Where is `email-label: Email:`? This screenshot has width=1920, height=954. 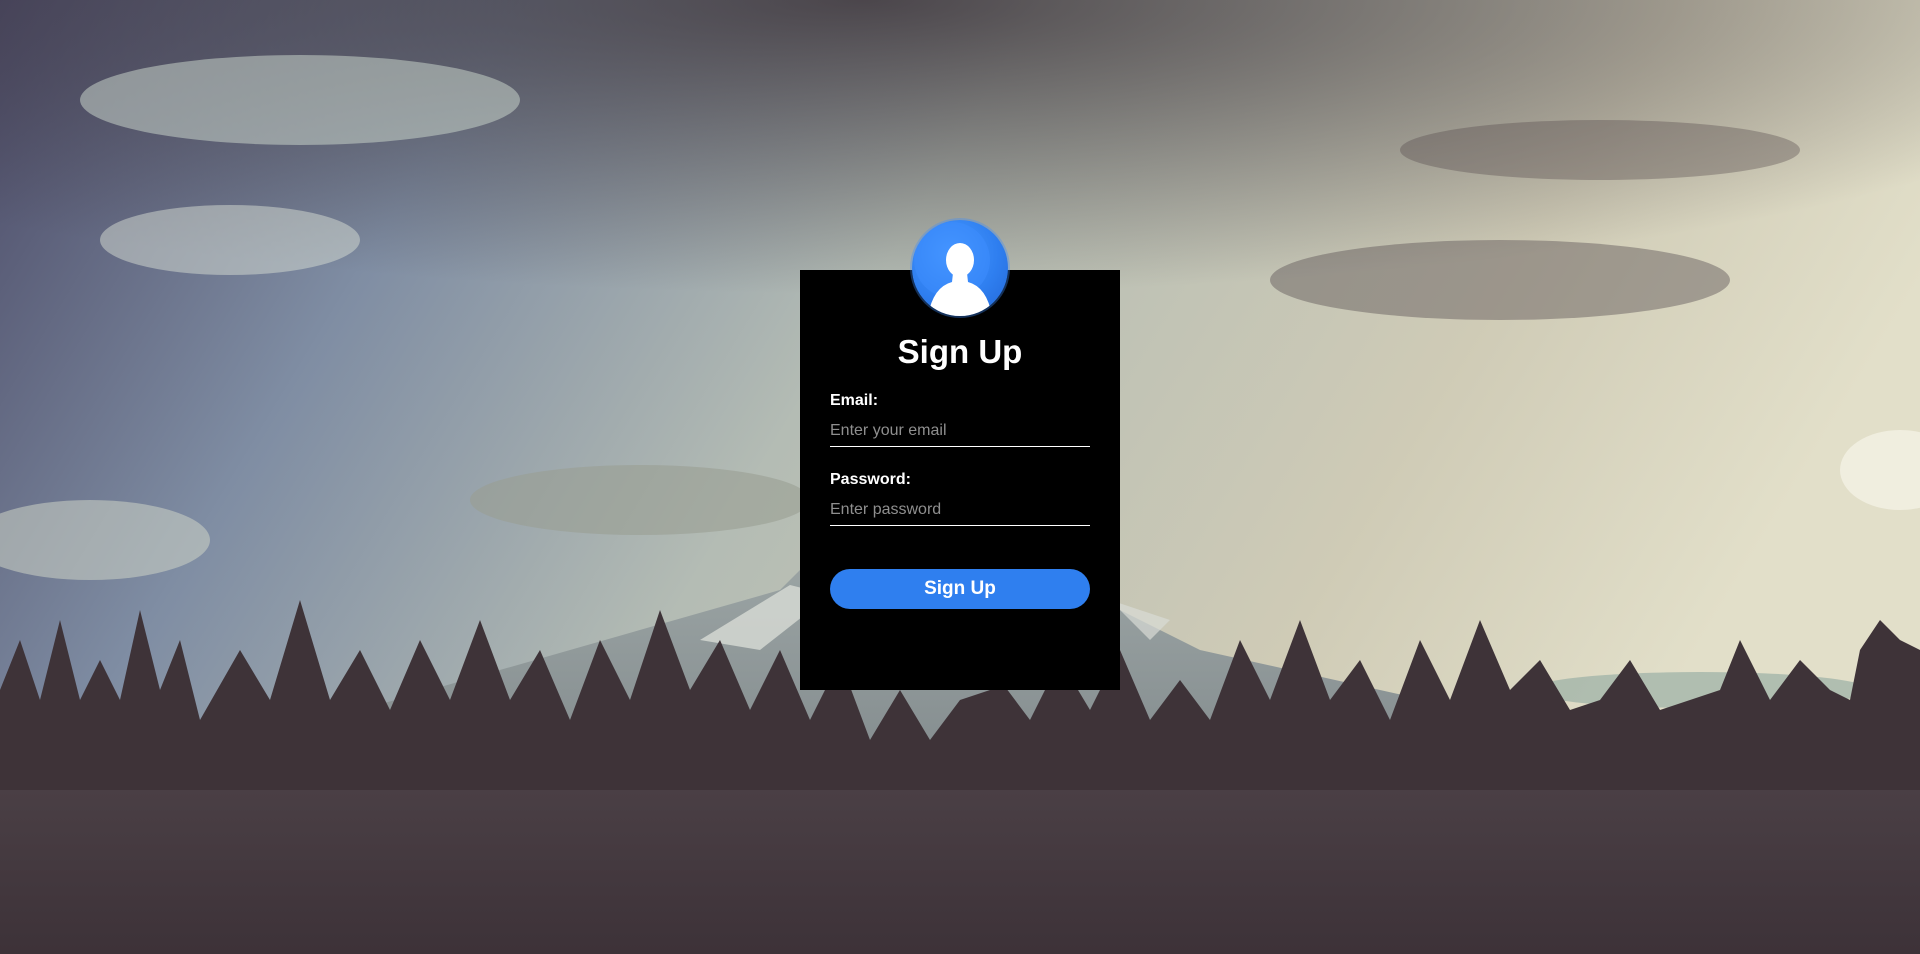 email-label: Email: is located at coordinates (854, 400).